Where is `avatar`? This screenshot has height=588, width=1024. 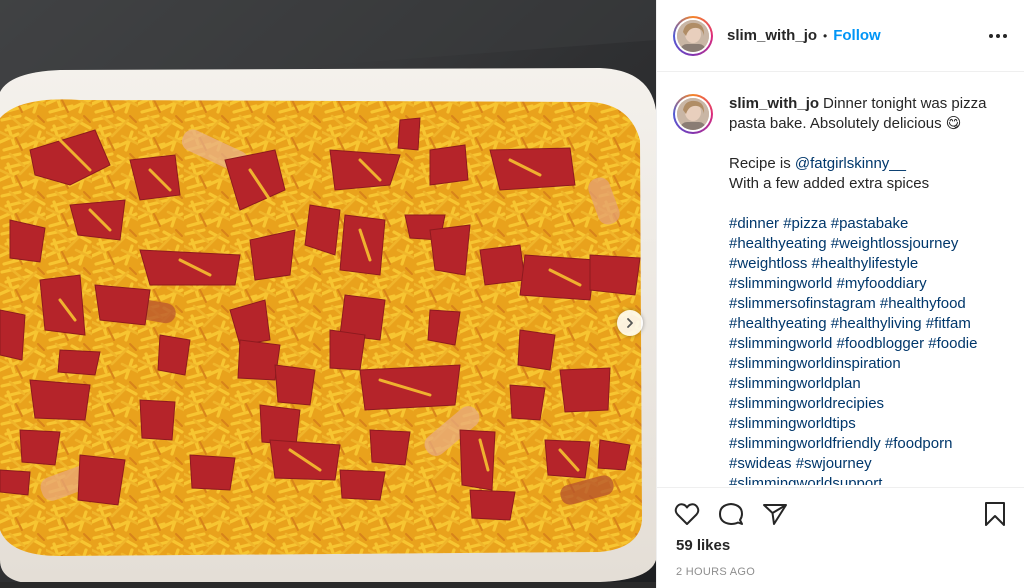
avatar is located at coordinates (693, 35).